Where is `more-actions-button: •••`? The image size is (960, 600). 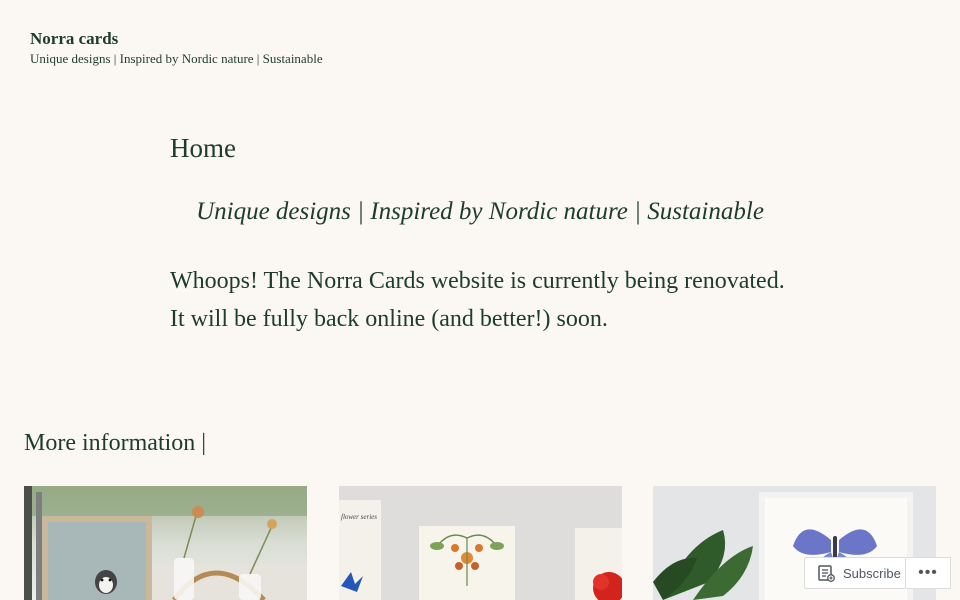
more-actions-button: ••• is located at coordinates (928, 573).